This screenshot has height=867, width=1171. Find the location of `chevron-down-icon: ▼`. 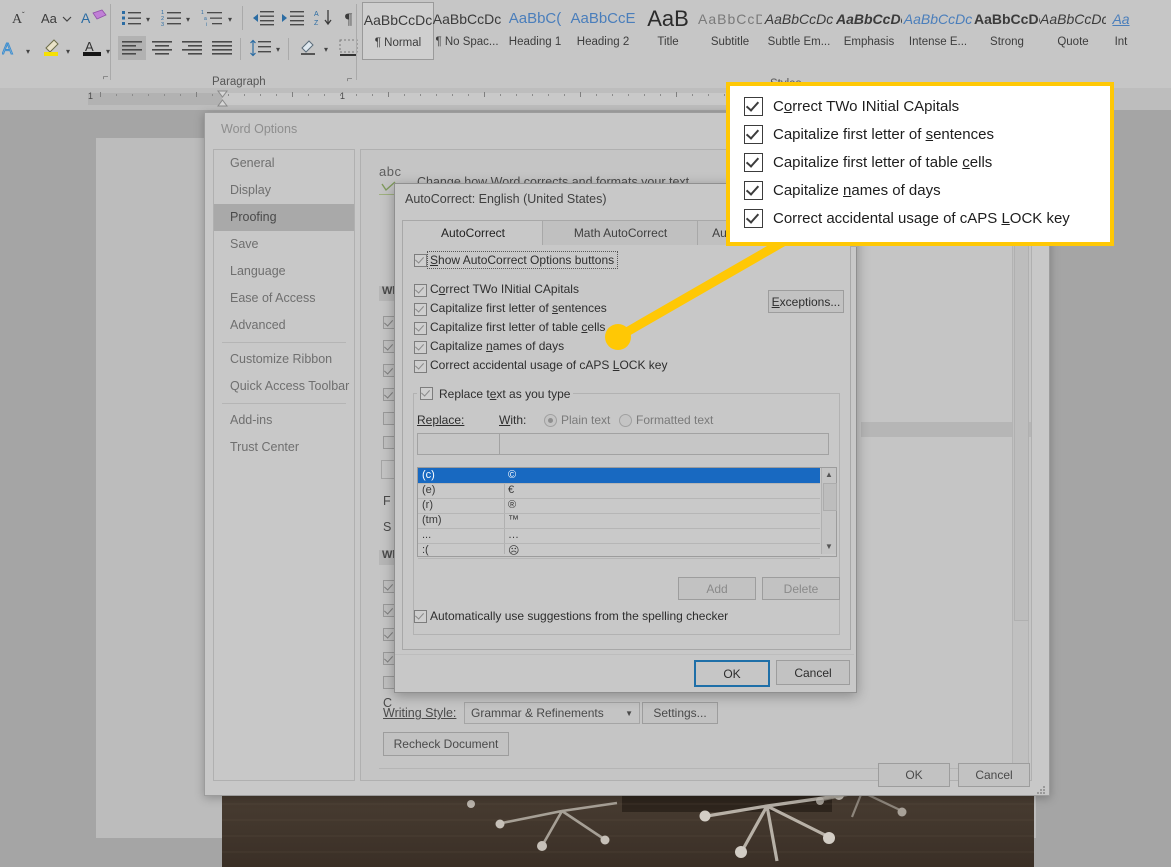

chevron-down-icon: ▼ is located at coordinates (629, 713).